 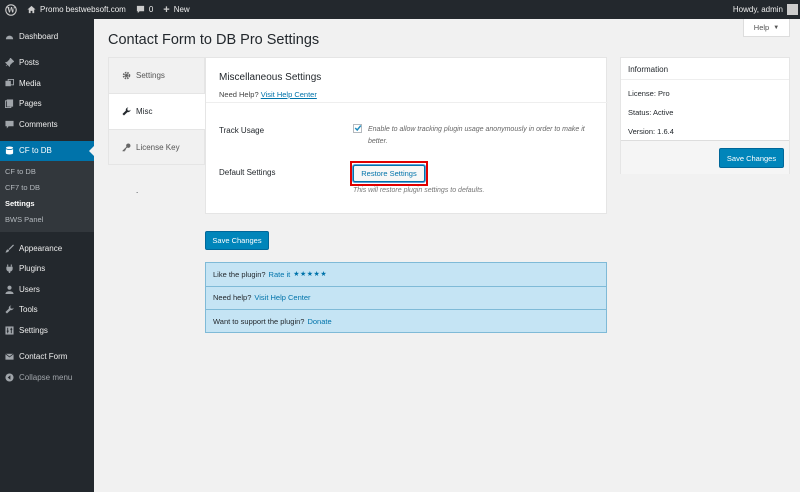 I want to click on cf-to-db-submenu: CF to DB CF7 to DB Settings BWS Panel, so click(x=47, y=196).